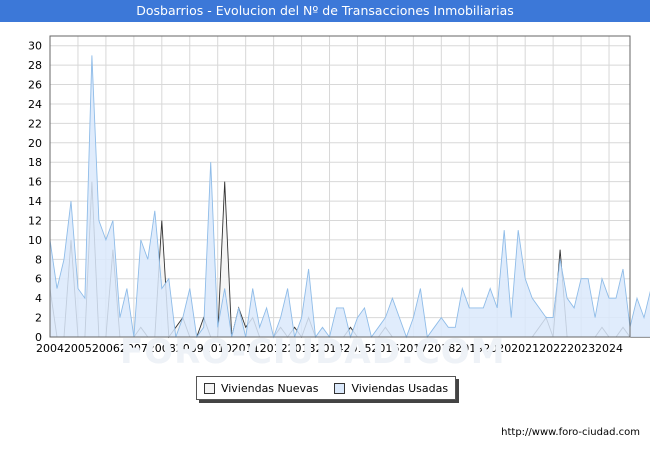  Describe the element at coordinates (269, 388) in the screenshot. I see `legend-label-nuevas: Viviendas Nuevas` at that location.